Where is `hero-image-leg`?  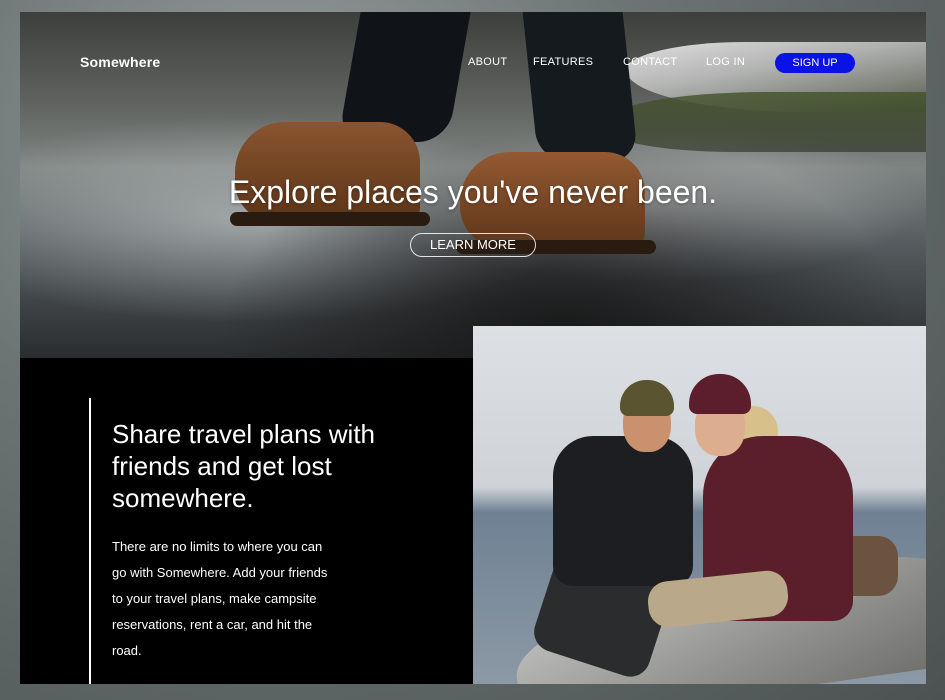 hero-image-leg is located at coordinates (580, 87).